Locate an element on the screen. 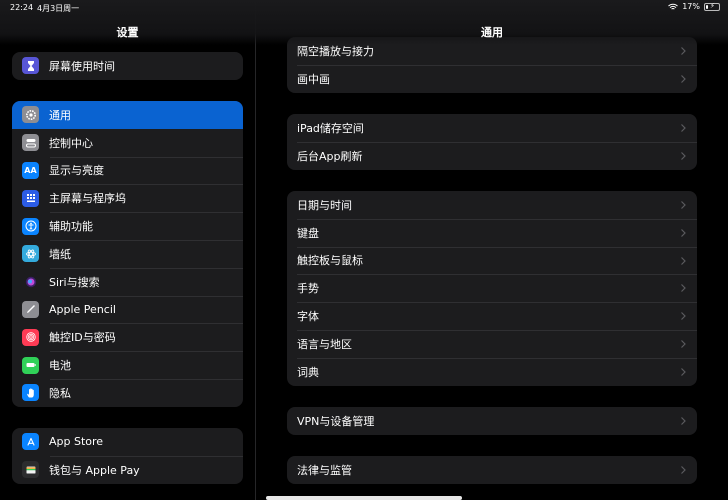  sidebar-title: 设置 is located at coordinates (127, 32).